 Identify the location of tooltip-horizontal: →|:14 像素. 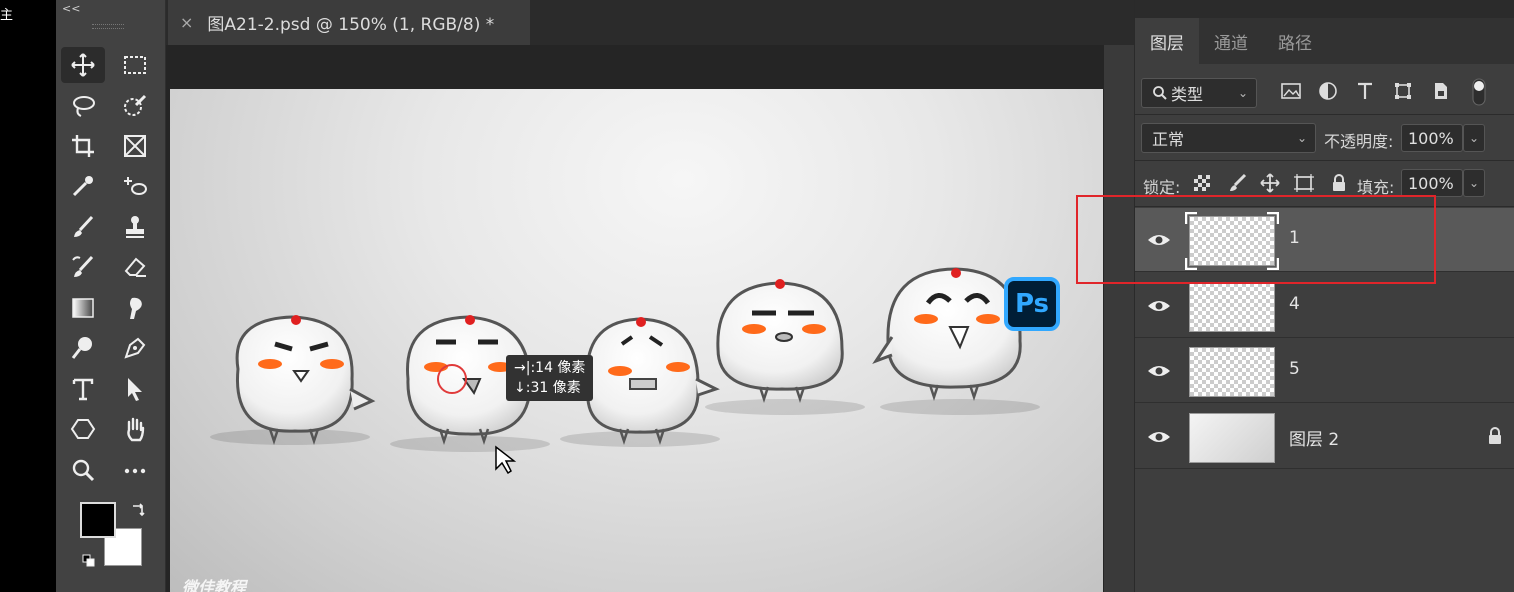
(550, 368).